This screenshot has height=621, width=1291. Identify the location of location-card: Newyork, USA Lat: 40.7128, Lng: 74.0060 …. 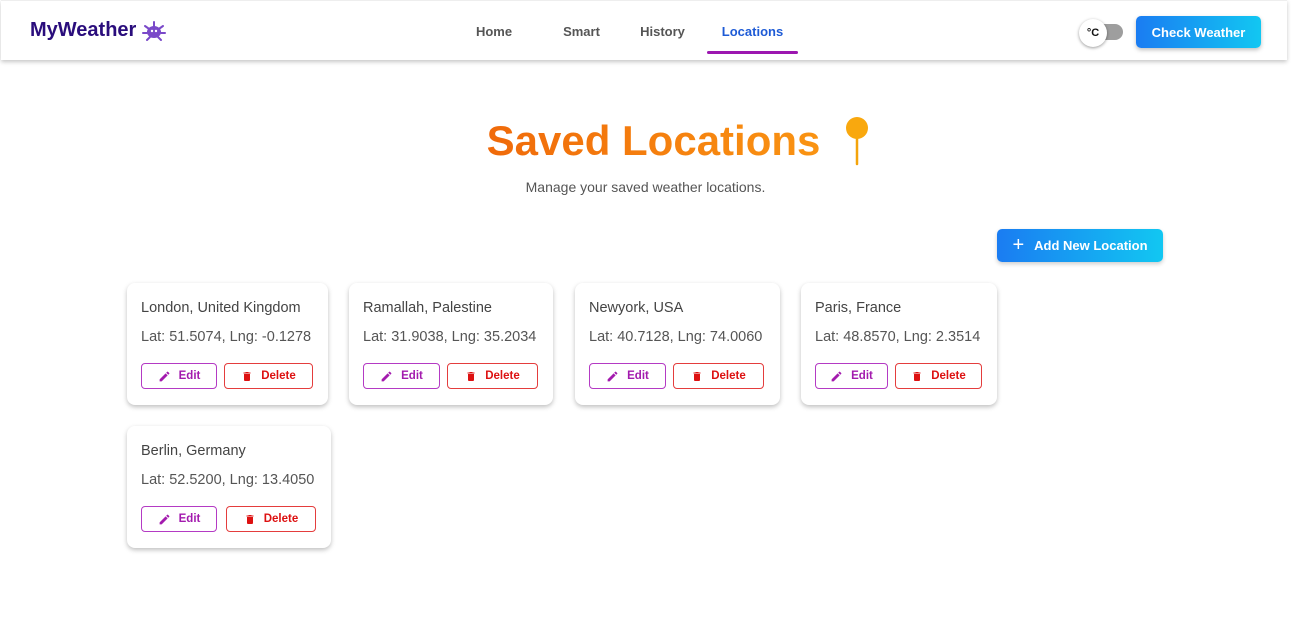
(677, 344).